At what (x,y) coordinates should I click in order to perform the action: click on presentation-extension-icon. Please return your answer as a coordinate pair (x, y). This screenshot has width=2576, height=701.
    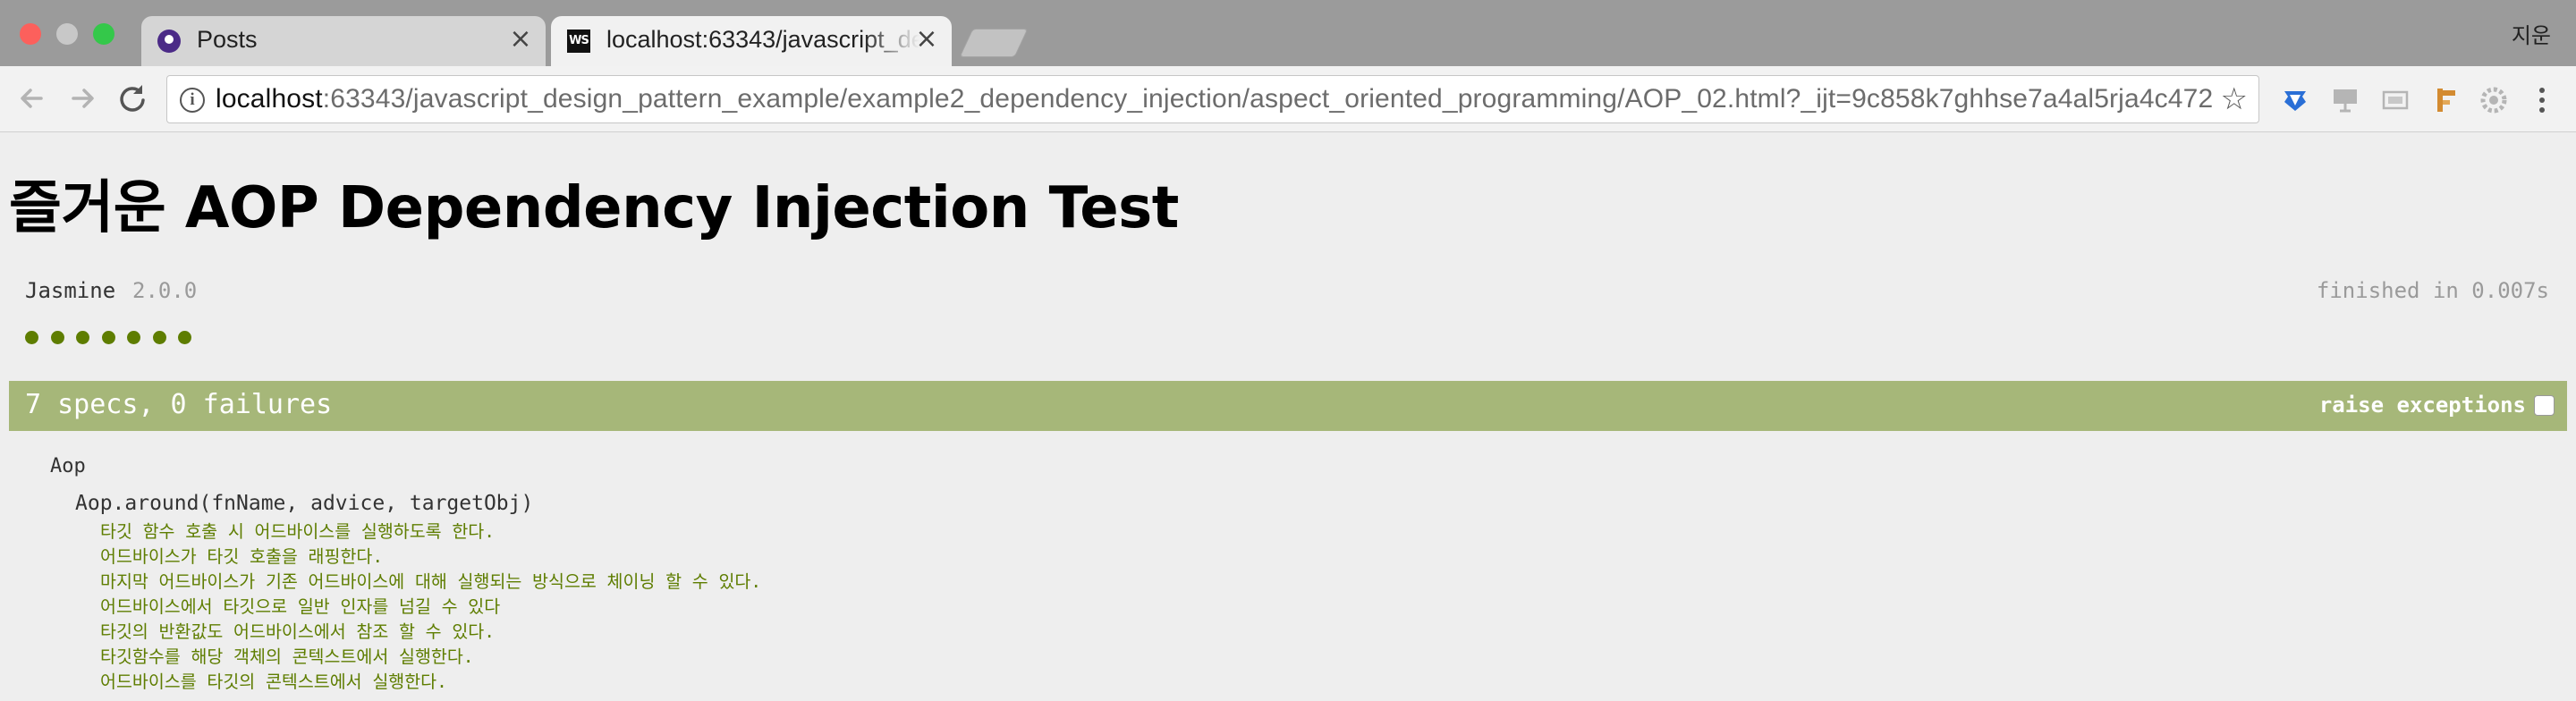
    Looking at the image, I should click on (2345, 100).